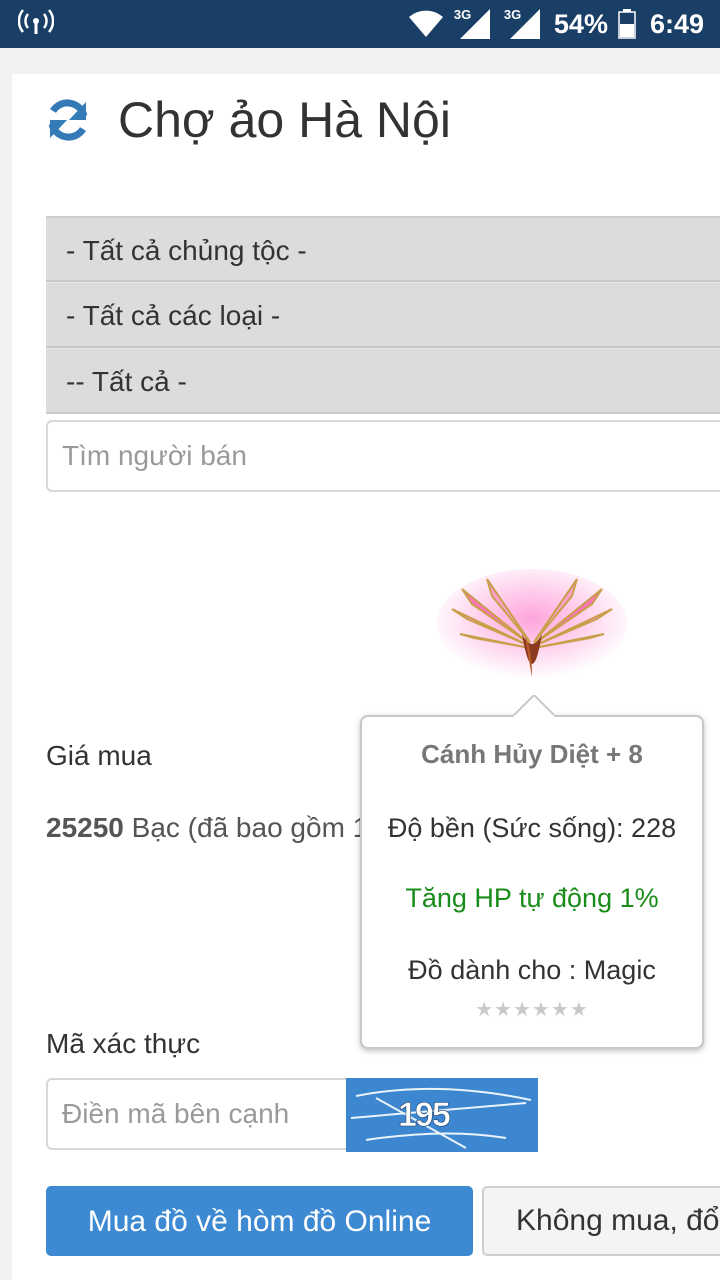 The image size is (720, 1280). Describe the element at coordinates (197, 1114) in the screenshot. I see `captcha-input` at that location.